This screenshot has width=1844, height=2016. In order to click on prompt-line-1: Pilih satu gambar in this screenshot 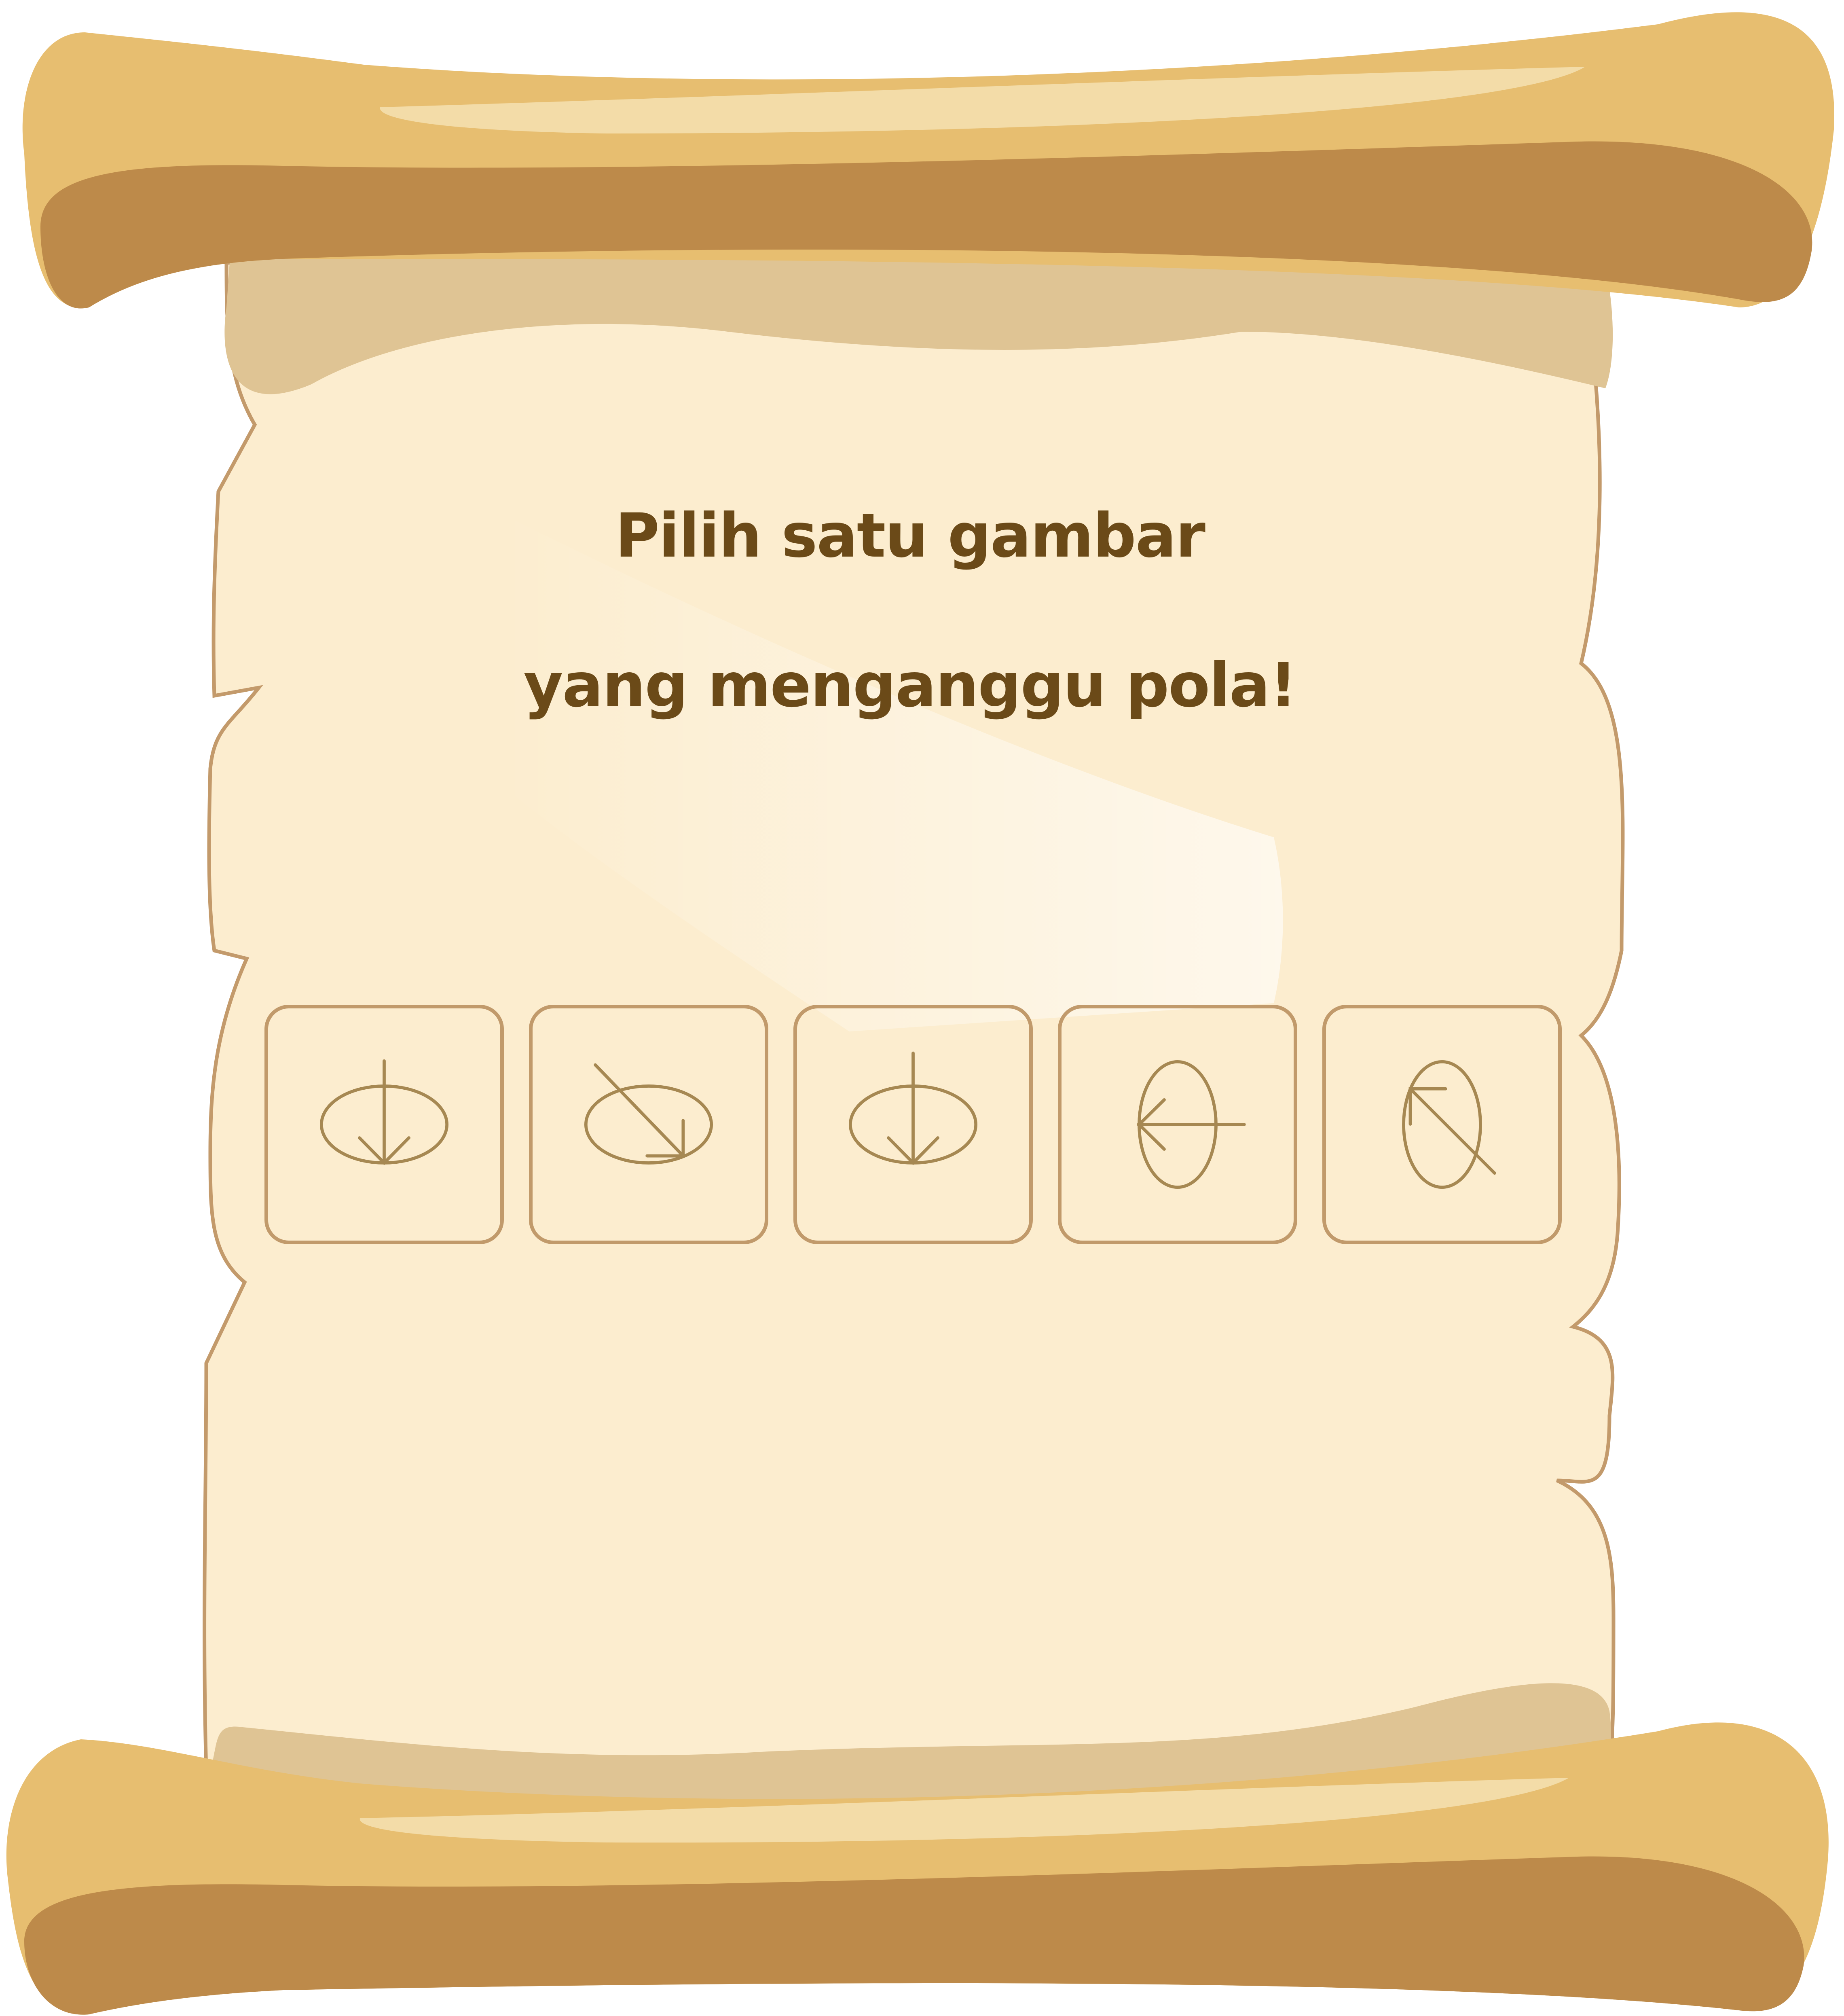, I will do `click(910, 536)`.